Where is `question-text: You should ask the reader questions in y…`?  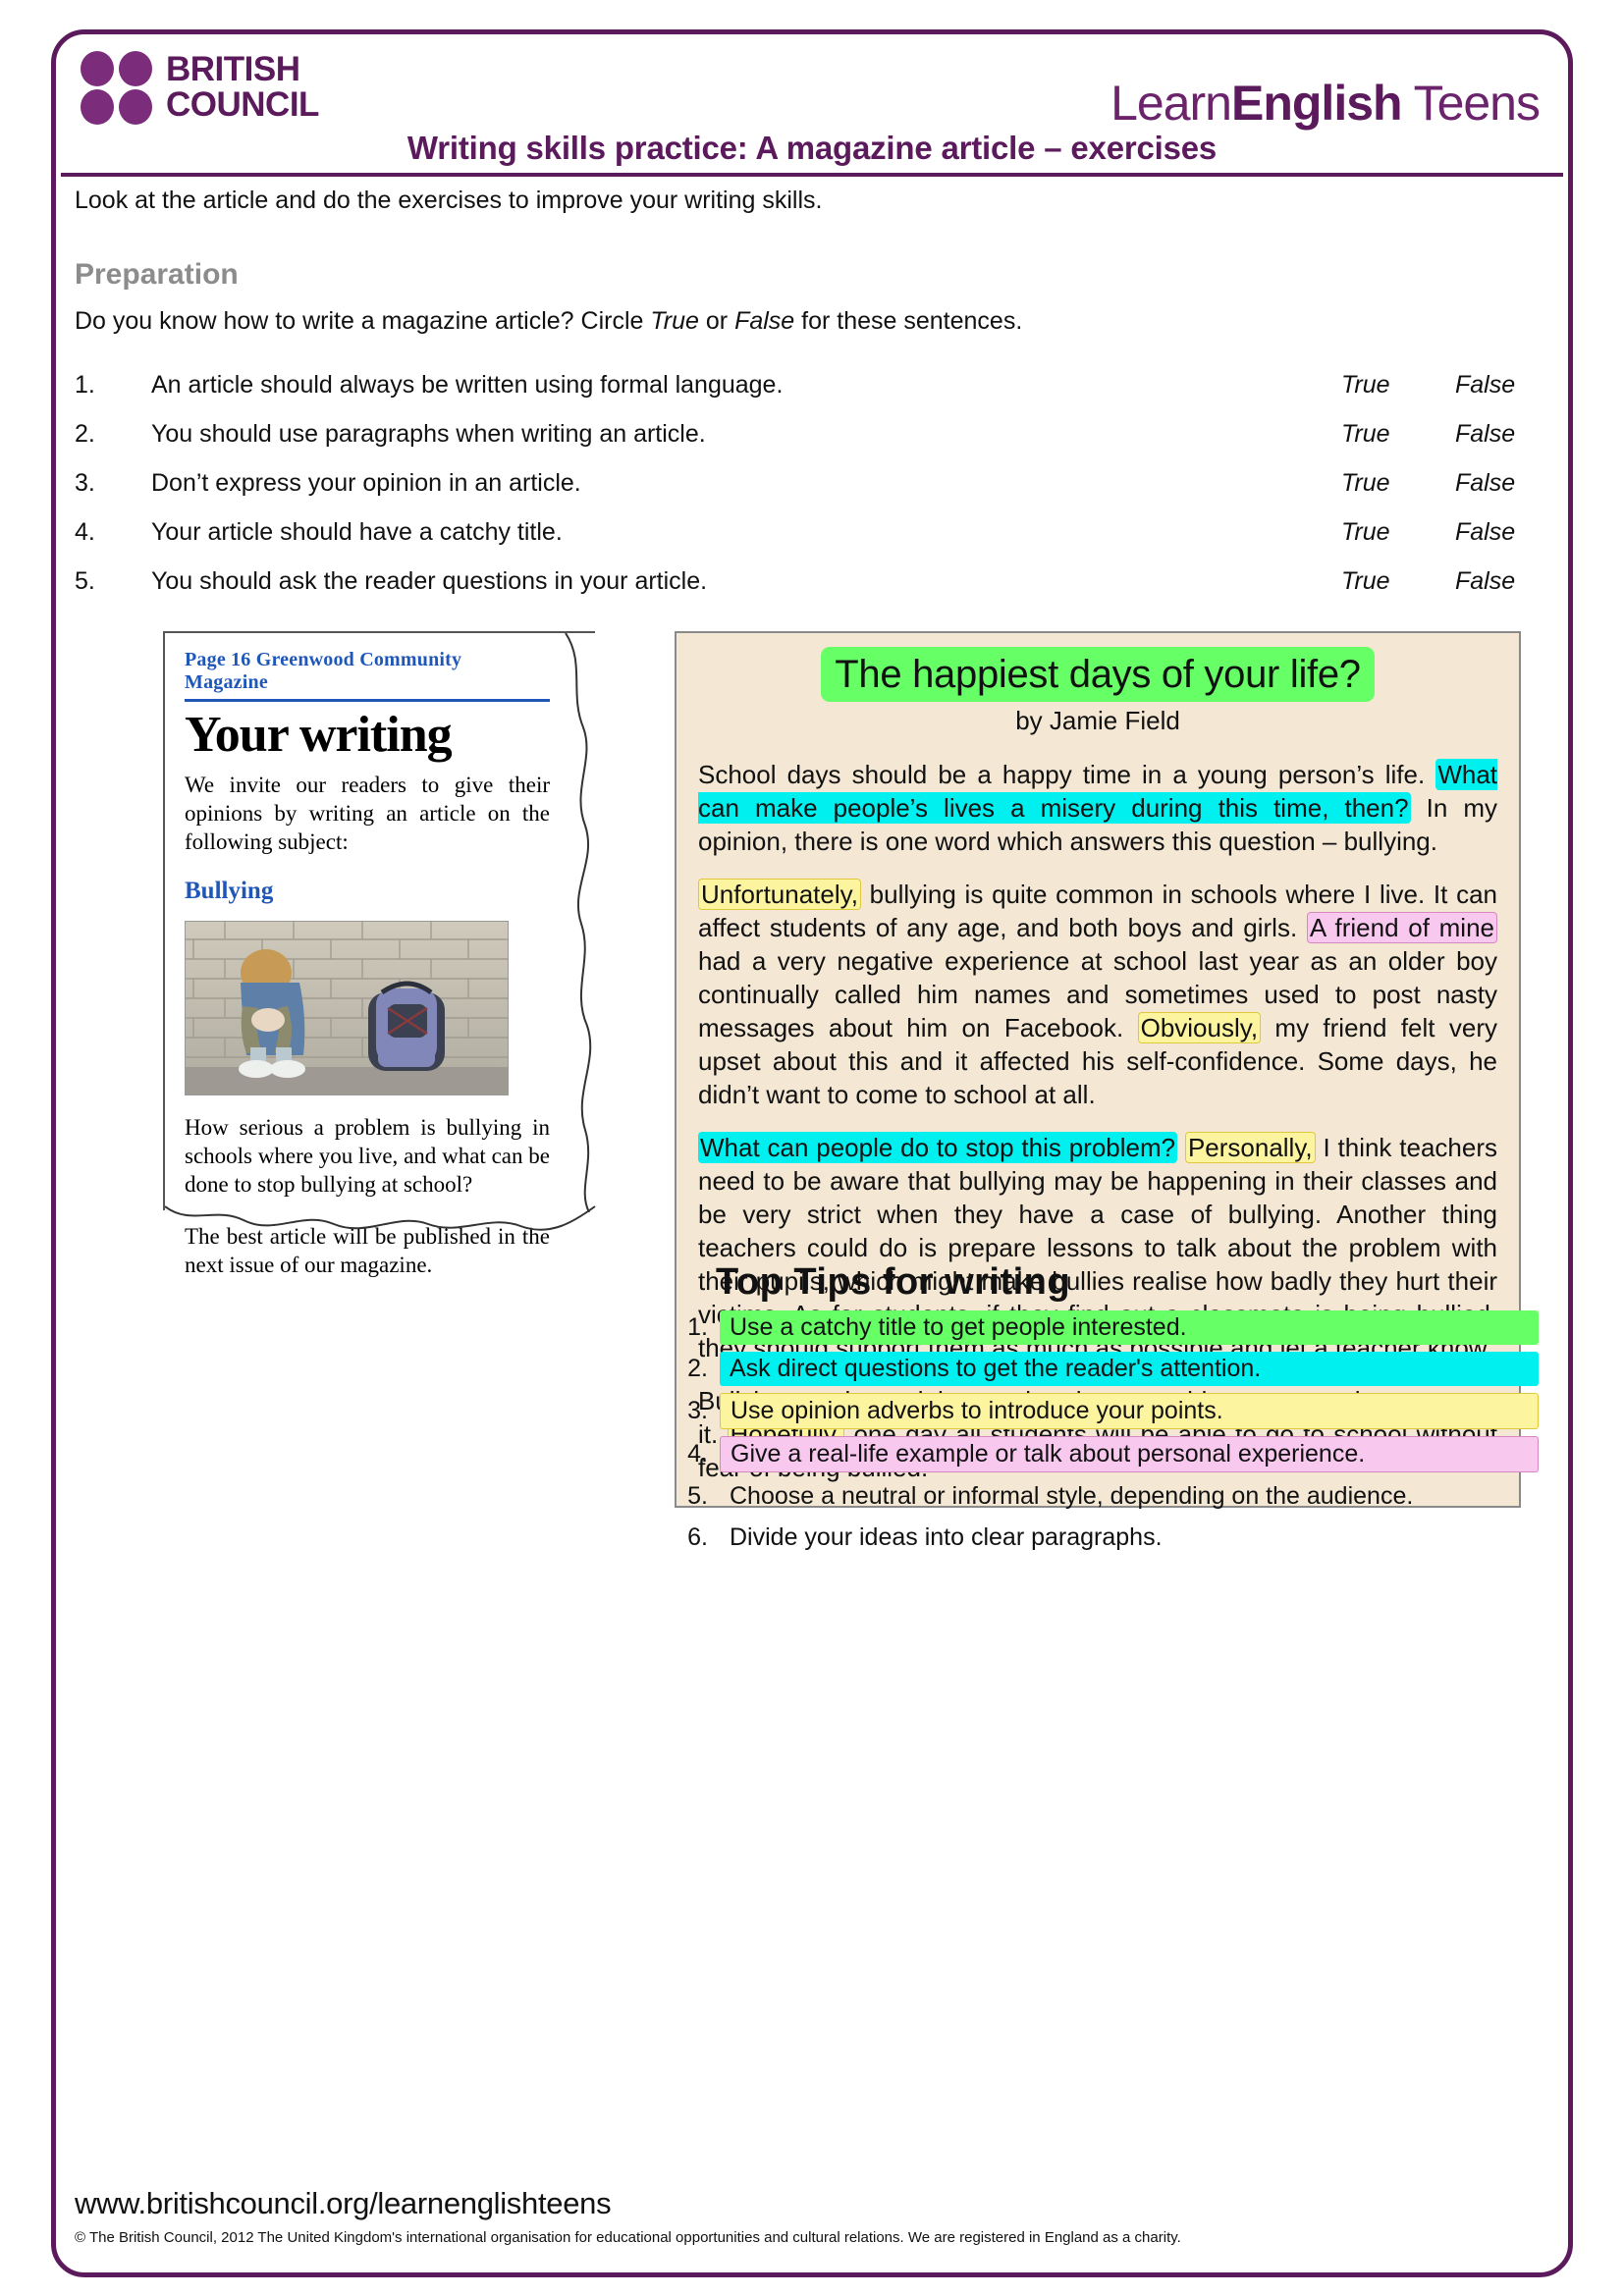
question-text: You should ask the reader questions in y… is located at coordinates (429, 581).